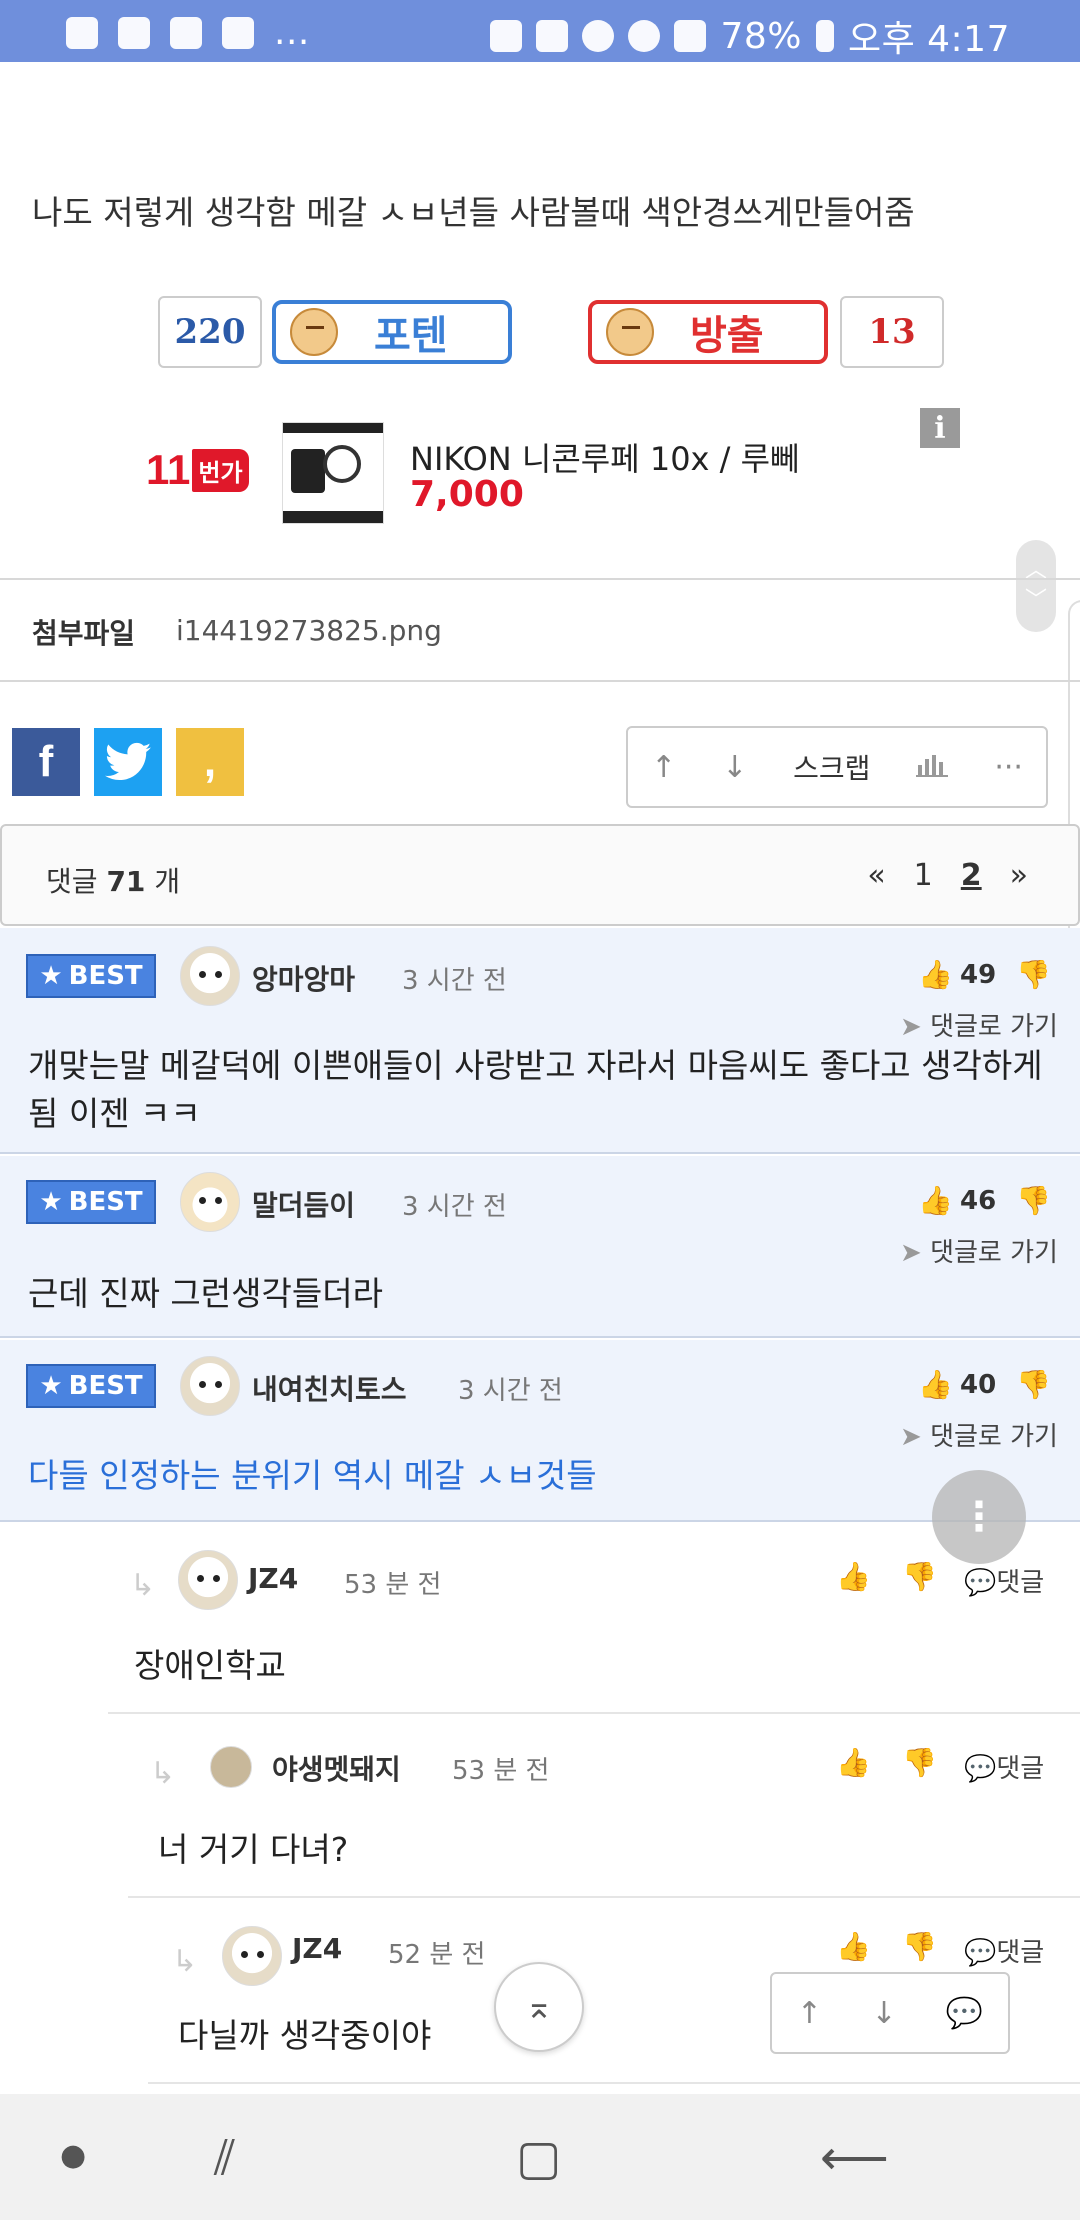 The width and height of the screenshot is (1080, 2220). Describe the element at coordinates (915, 1253) in the screenshot. I see `send-icon: ➤` at that location.